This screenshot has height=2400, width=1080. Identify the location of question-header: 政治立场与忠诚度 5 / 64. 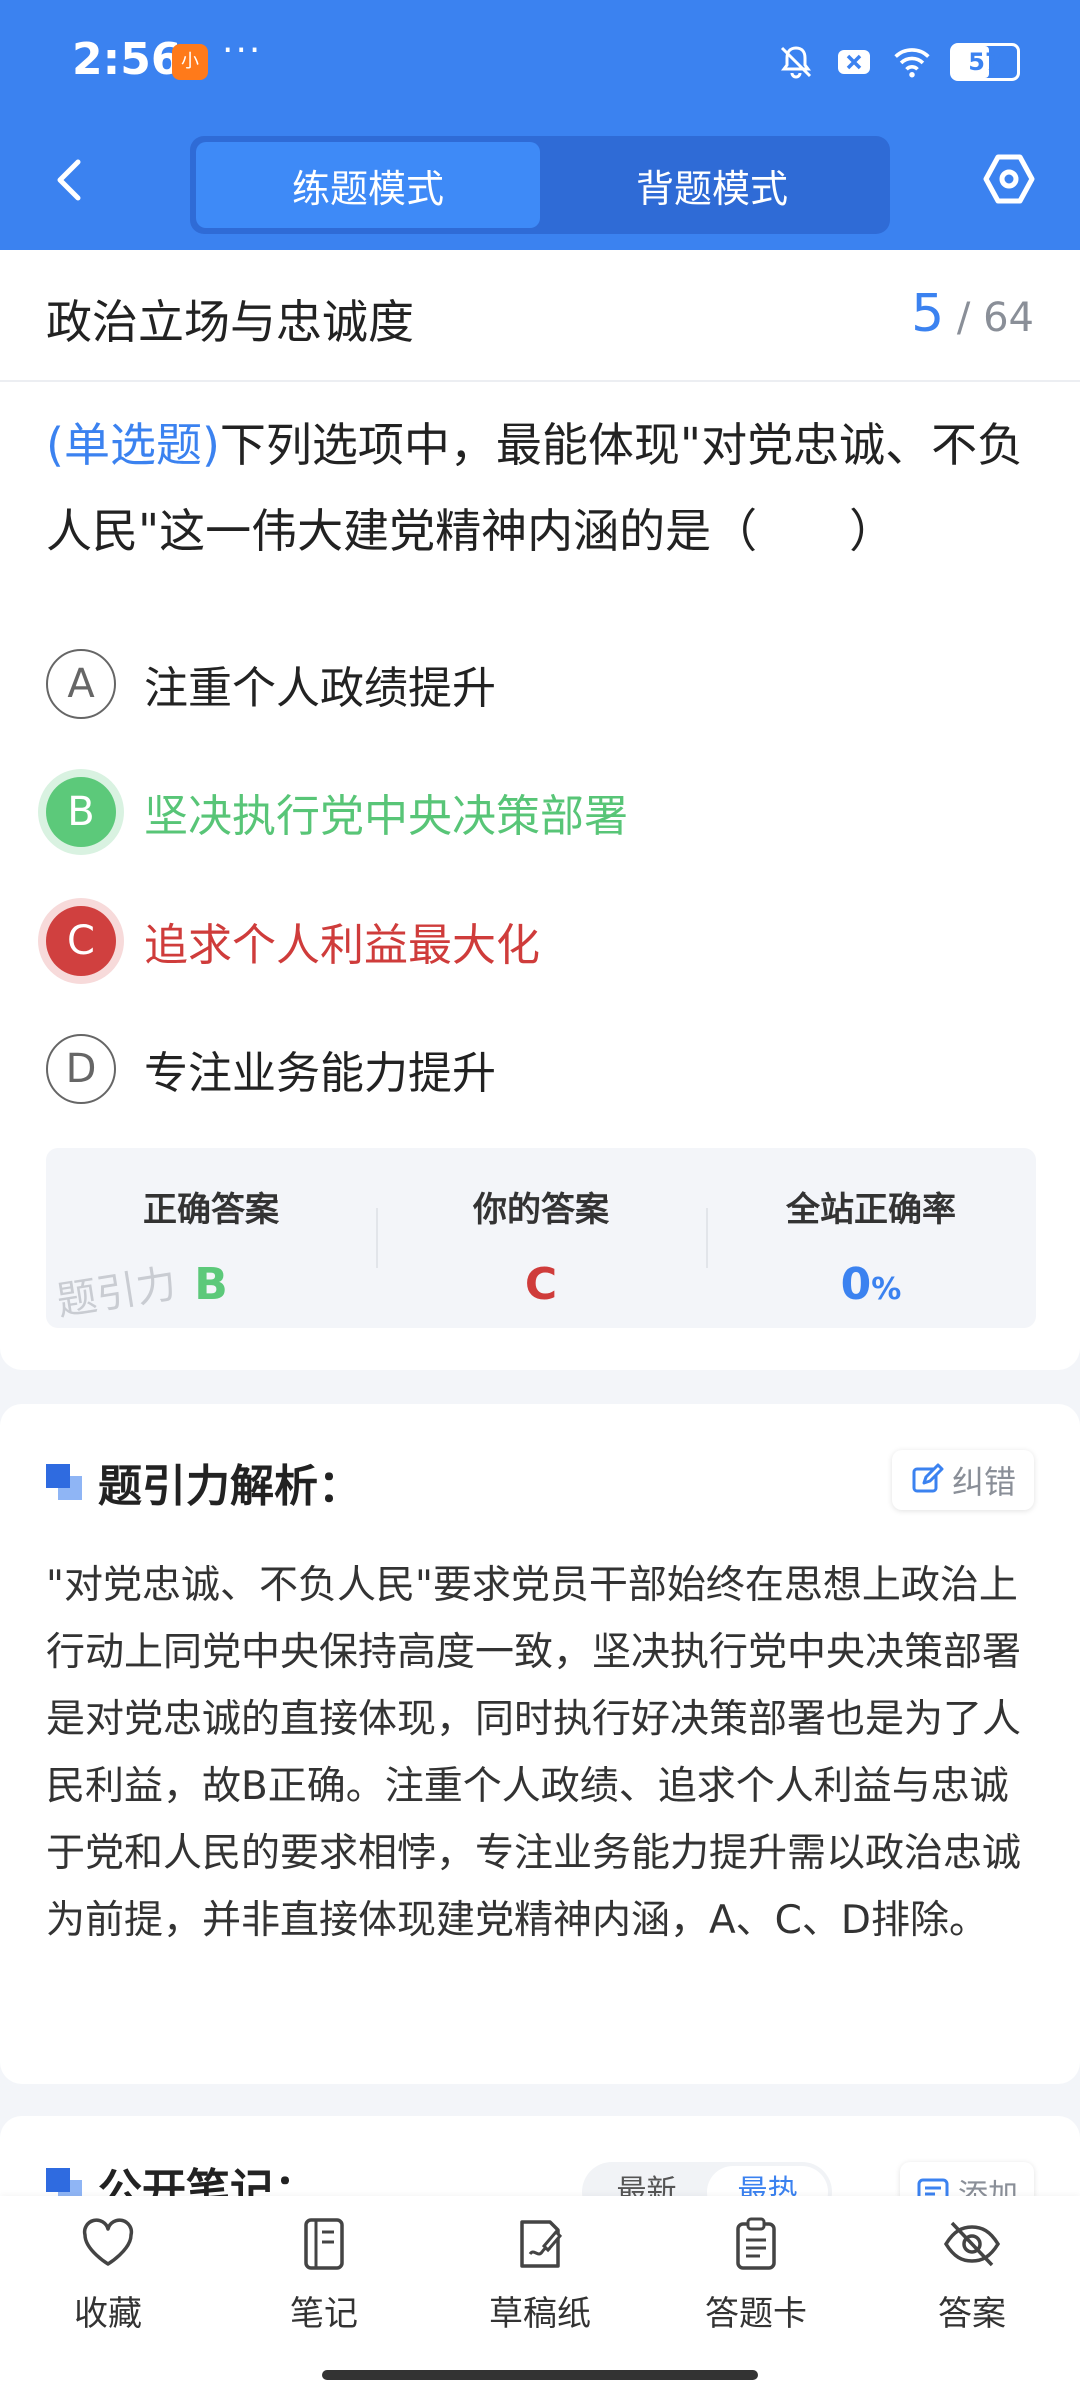
(540, 316).